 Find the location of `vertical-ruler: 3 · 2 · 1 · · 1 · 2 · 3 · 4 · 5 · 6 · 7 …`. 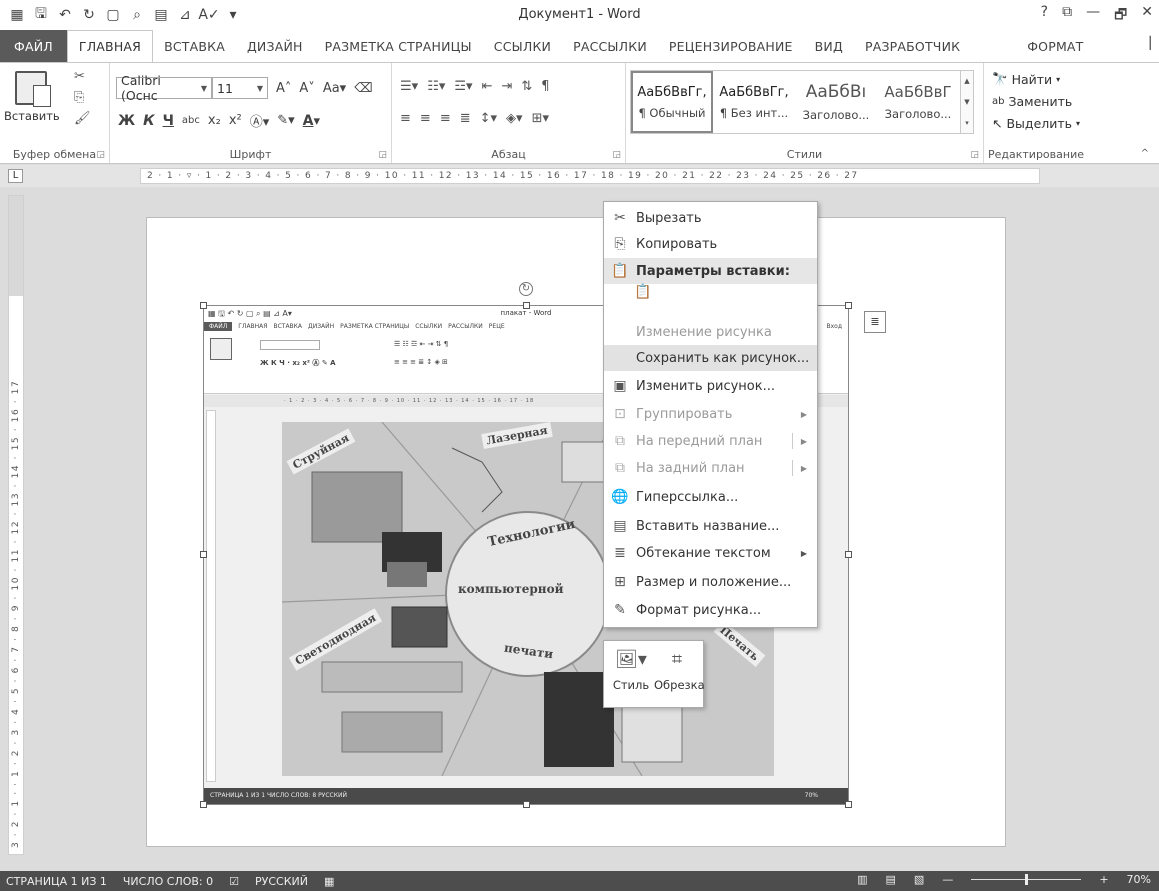

vertical-ruler: 3 · 2 · 1 · · 1 · 2 · 3 · 4 · 5 · 6 · 7 … is located at coordinates (16, 525).